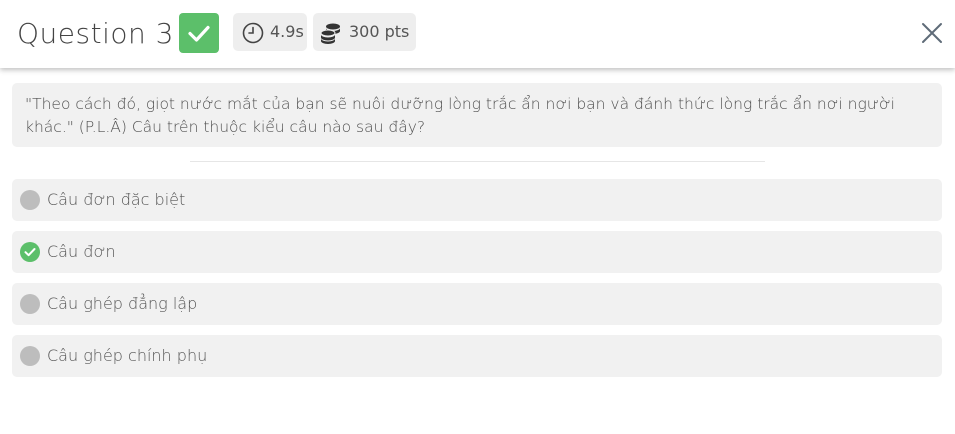 Image resolution: width=955 pixels, height=434 pixels. I want to click on close-icon, so click(932, 33).